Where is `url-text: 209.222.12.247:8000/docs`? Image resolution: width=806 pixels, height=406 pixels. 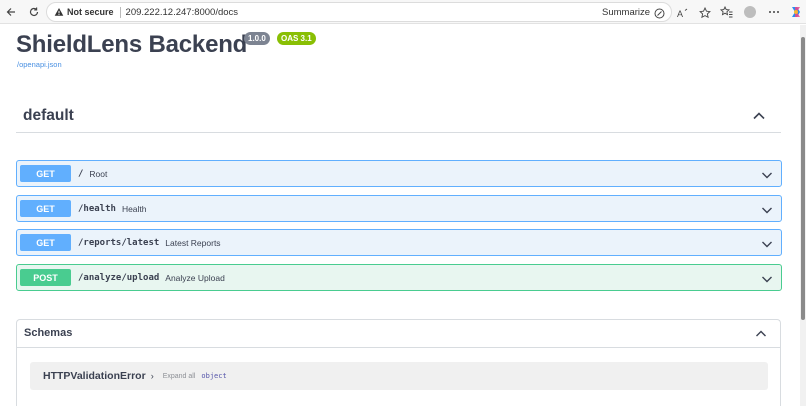
url-text: 209.222.12.247:8000/docs is located at coordinates (182, 12).